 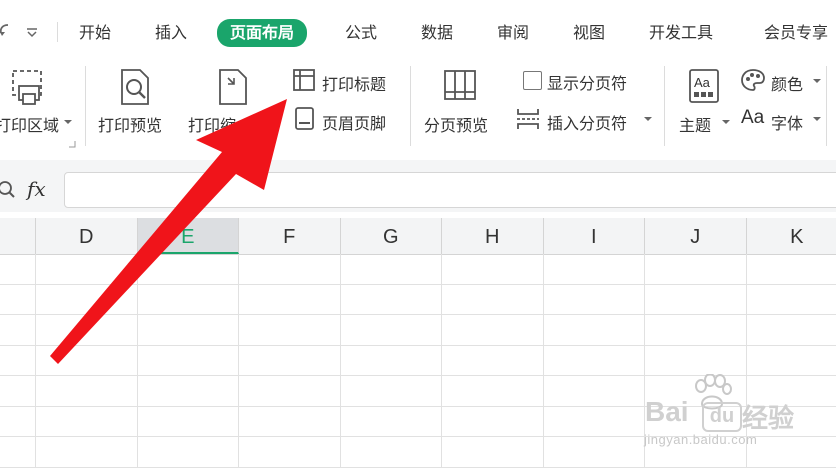 I want to click on column-header-e: E, so click(x=188, y=236).